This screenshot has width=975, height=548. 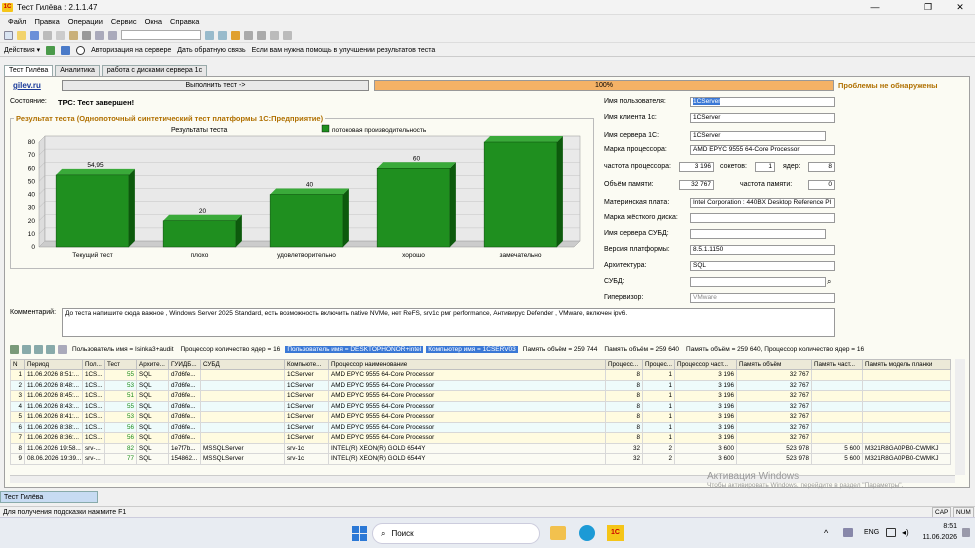 What do you see at coordinates (77, 70) in the screenshot?
I see `tab-analytics: Аналитика` at bounding box center [77, 70].